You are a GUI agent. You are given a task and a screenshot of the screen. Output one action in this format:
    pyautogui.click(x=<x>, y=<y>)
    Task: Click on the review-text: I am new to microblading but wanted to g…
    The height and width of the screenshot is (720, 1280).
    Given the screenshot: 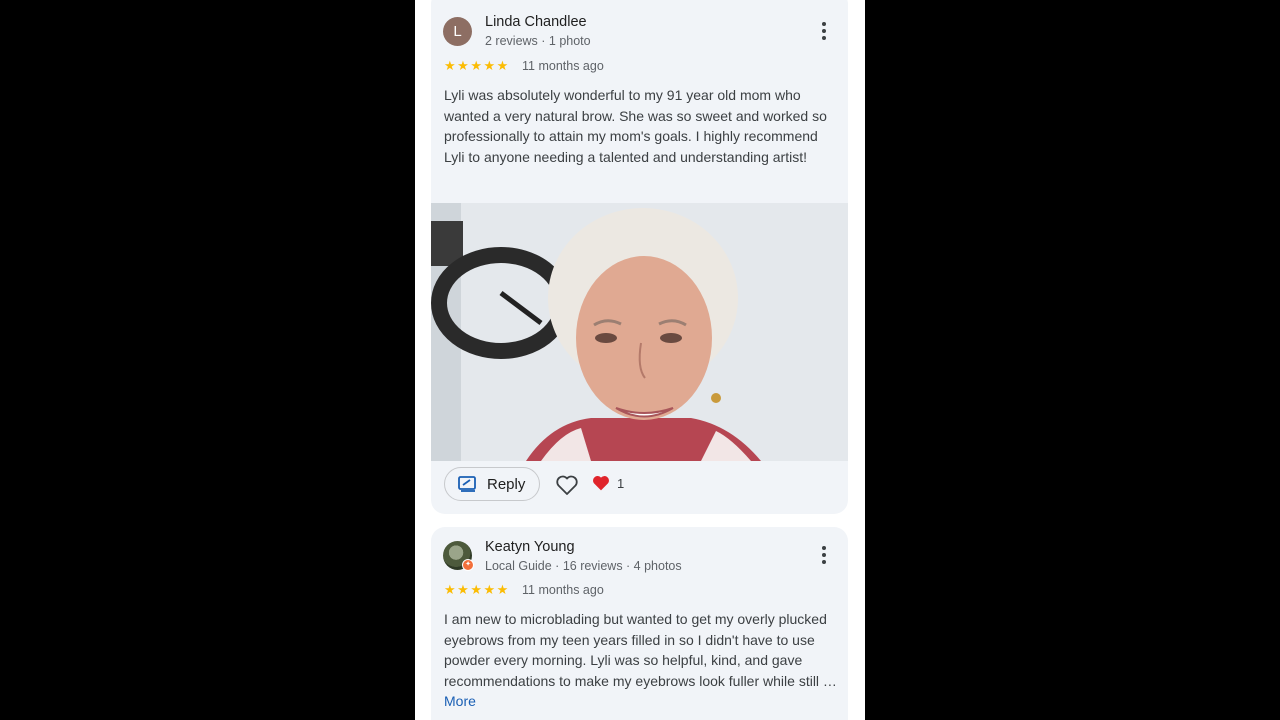 What is the action you would take?
    pyautogui.click(x=641, y=660)
    